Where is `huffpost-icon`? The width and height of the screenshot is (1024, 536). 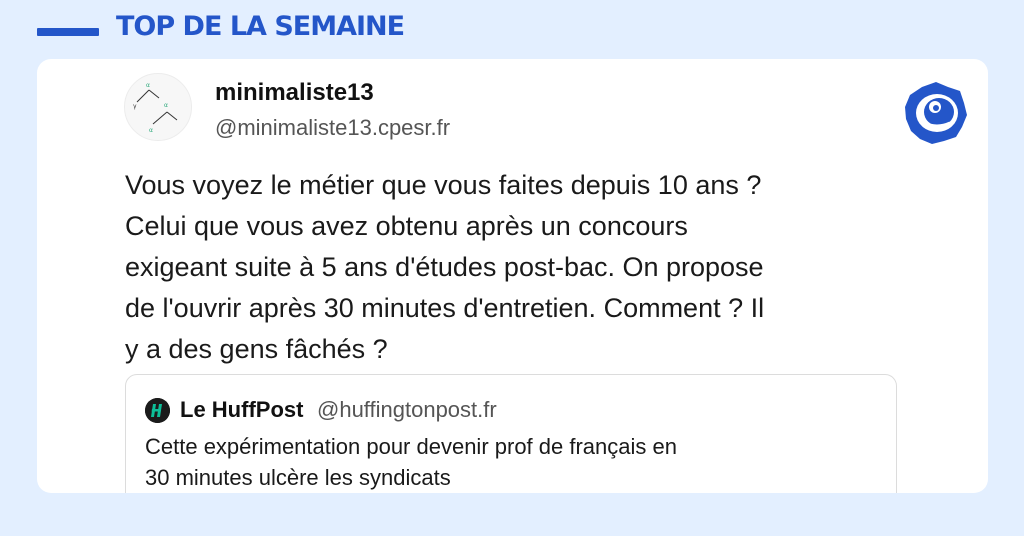 huffpost-icon is located at coordinates (157, 410).